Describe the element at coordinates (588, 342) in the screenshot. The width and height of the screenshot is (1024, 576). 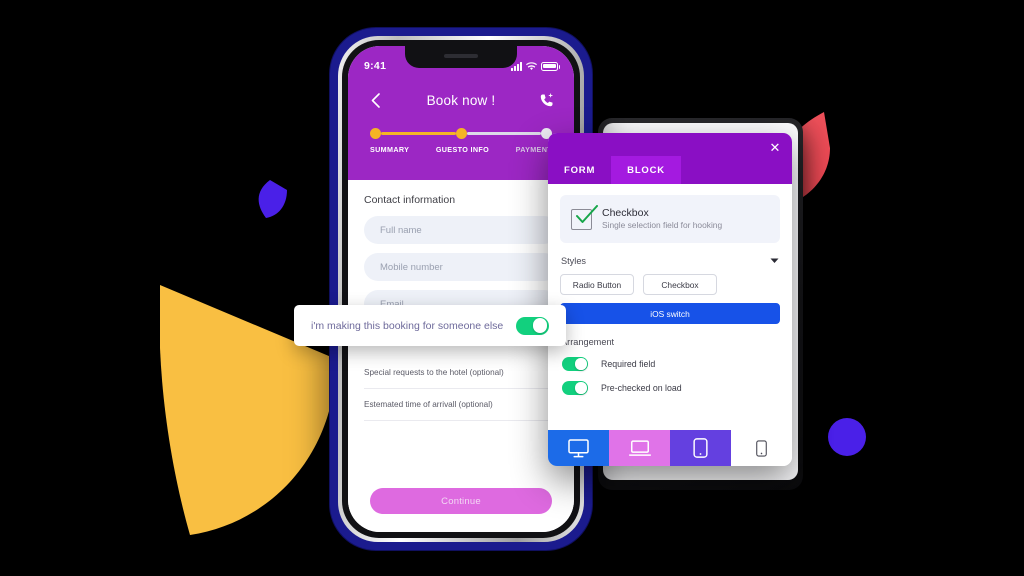
I see `arrangement-section-label: Arrangement` at that location.